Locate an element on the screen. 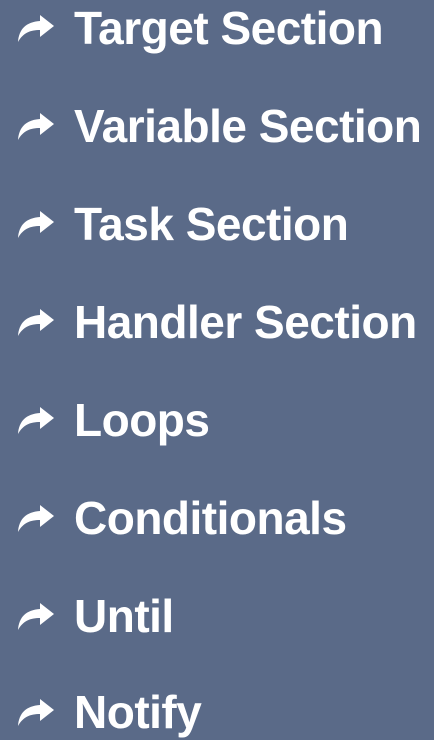 This screenshot has width=434, height=740. menu-item-label: Task Section is located at coordinates (211, 224).